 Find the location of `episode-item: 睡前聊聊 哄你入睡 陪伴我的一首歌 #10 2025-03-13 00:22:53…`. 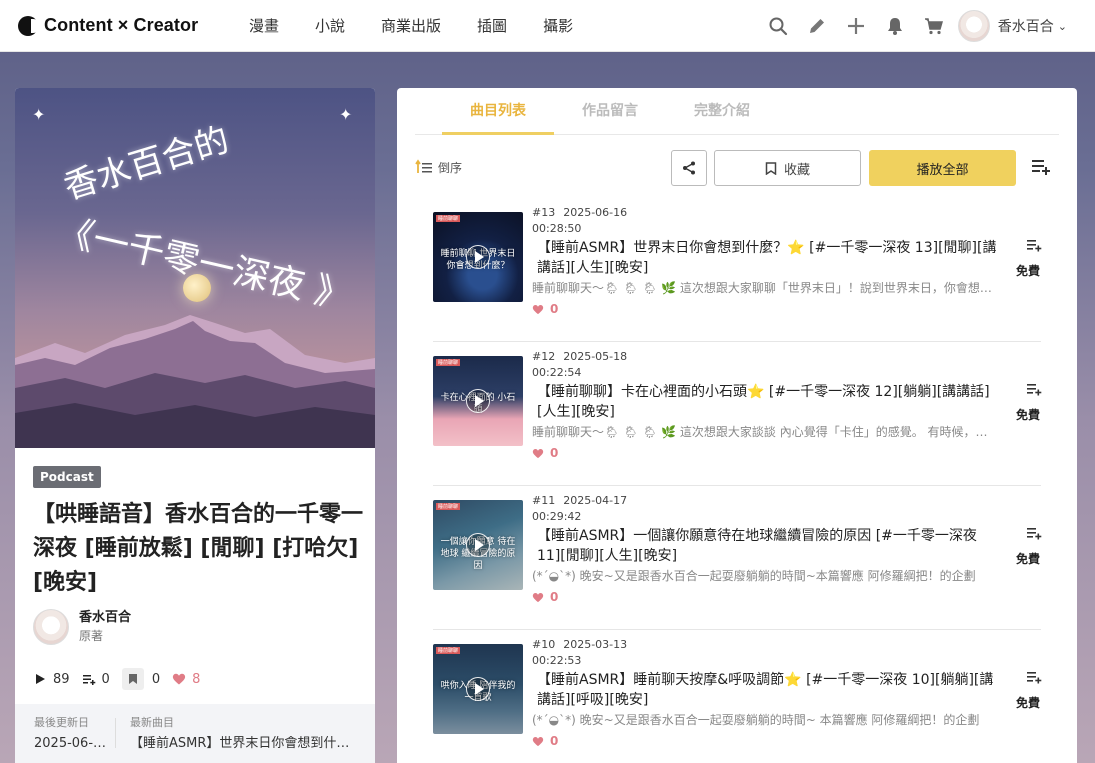

episode-item: 睡前聊聊 哄你入睡 陪伴我的一首歌 #10 2025-03-13 00:22:53… is located at coordinates (737, 696).